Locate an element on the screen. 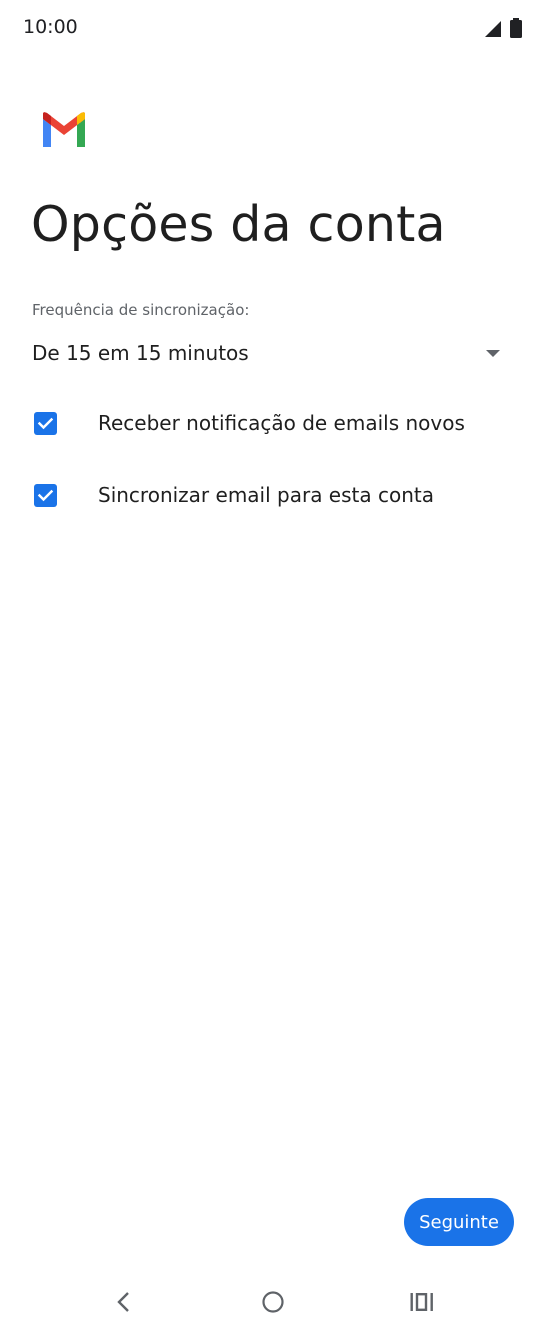 The width and height of the screenshot is (546, 1334). status-bar: 10:00 is located at coordinates (273, 28).